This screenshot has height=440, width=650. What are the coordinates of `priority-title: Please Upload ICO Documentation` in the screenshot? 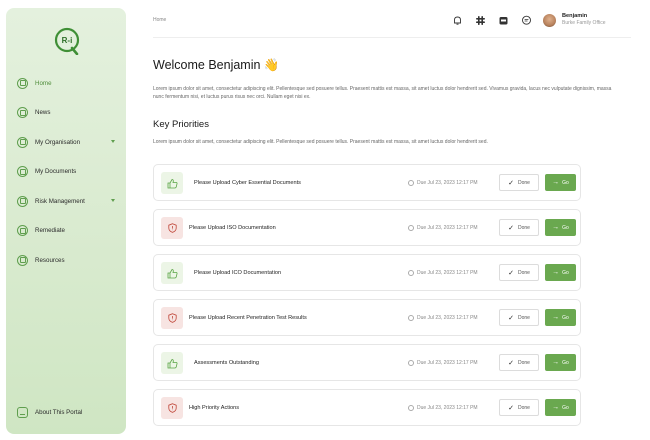 It's located at (238, 273).